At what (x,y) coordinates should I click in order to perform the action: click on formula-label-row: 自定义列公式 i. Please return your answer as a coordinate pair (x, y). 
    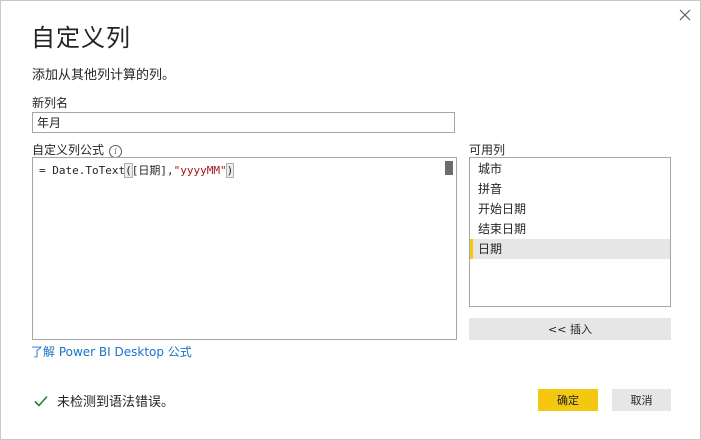
    Looking at the image, I should click on (77, 149).